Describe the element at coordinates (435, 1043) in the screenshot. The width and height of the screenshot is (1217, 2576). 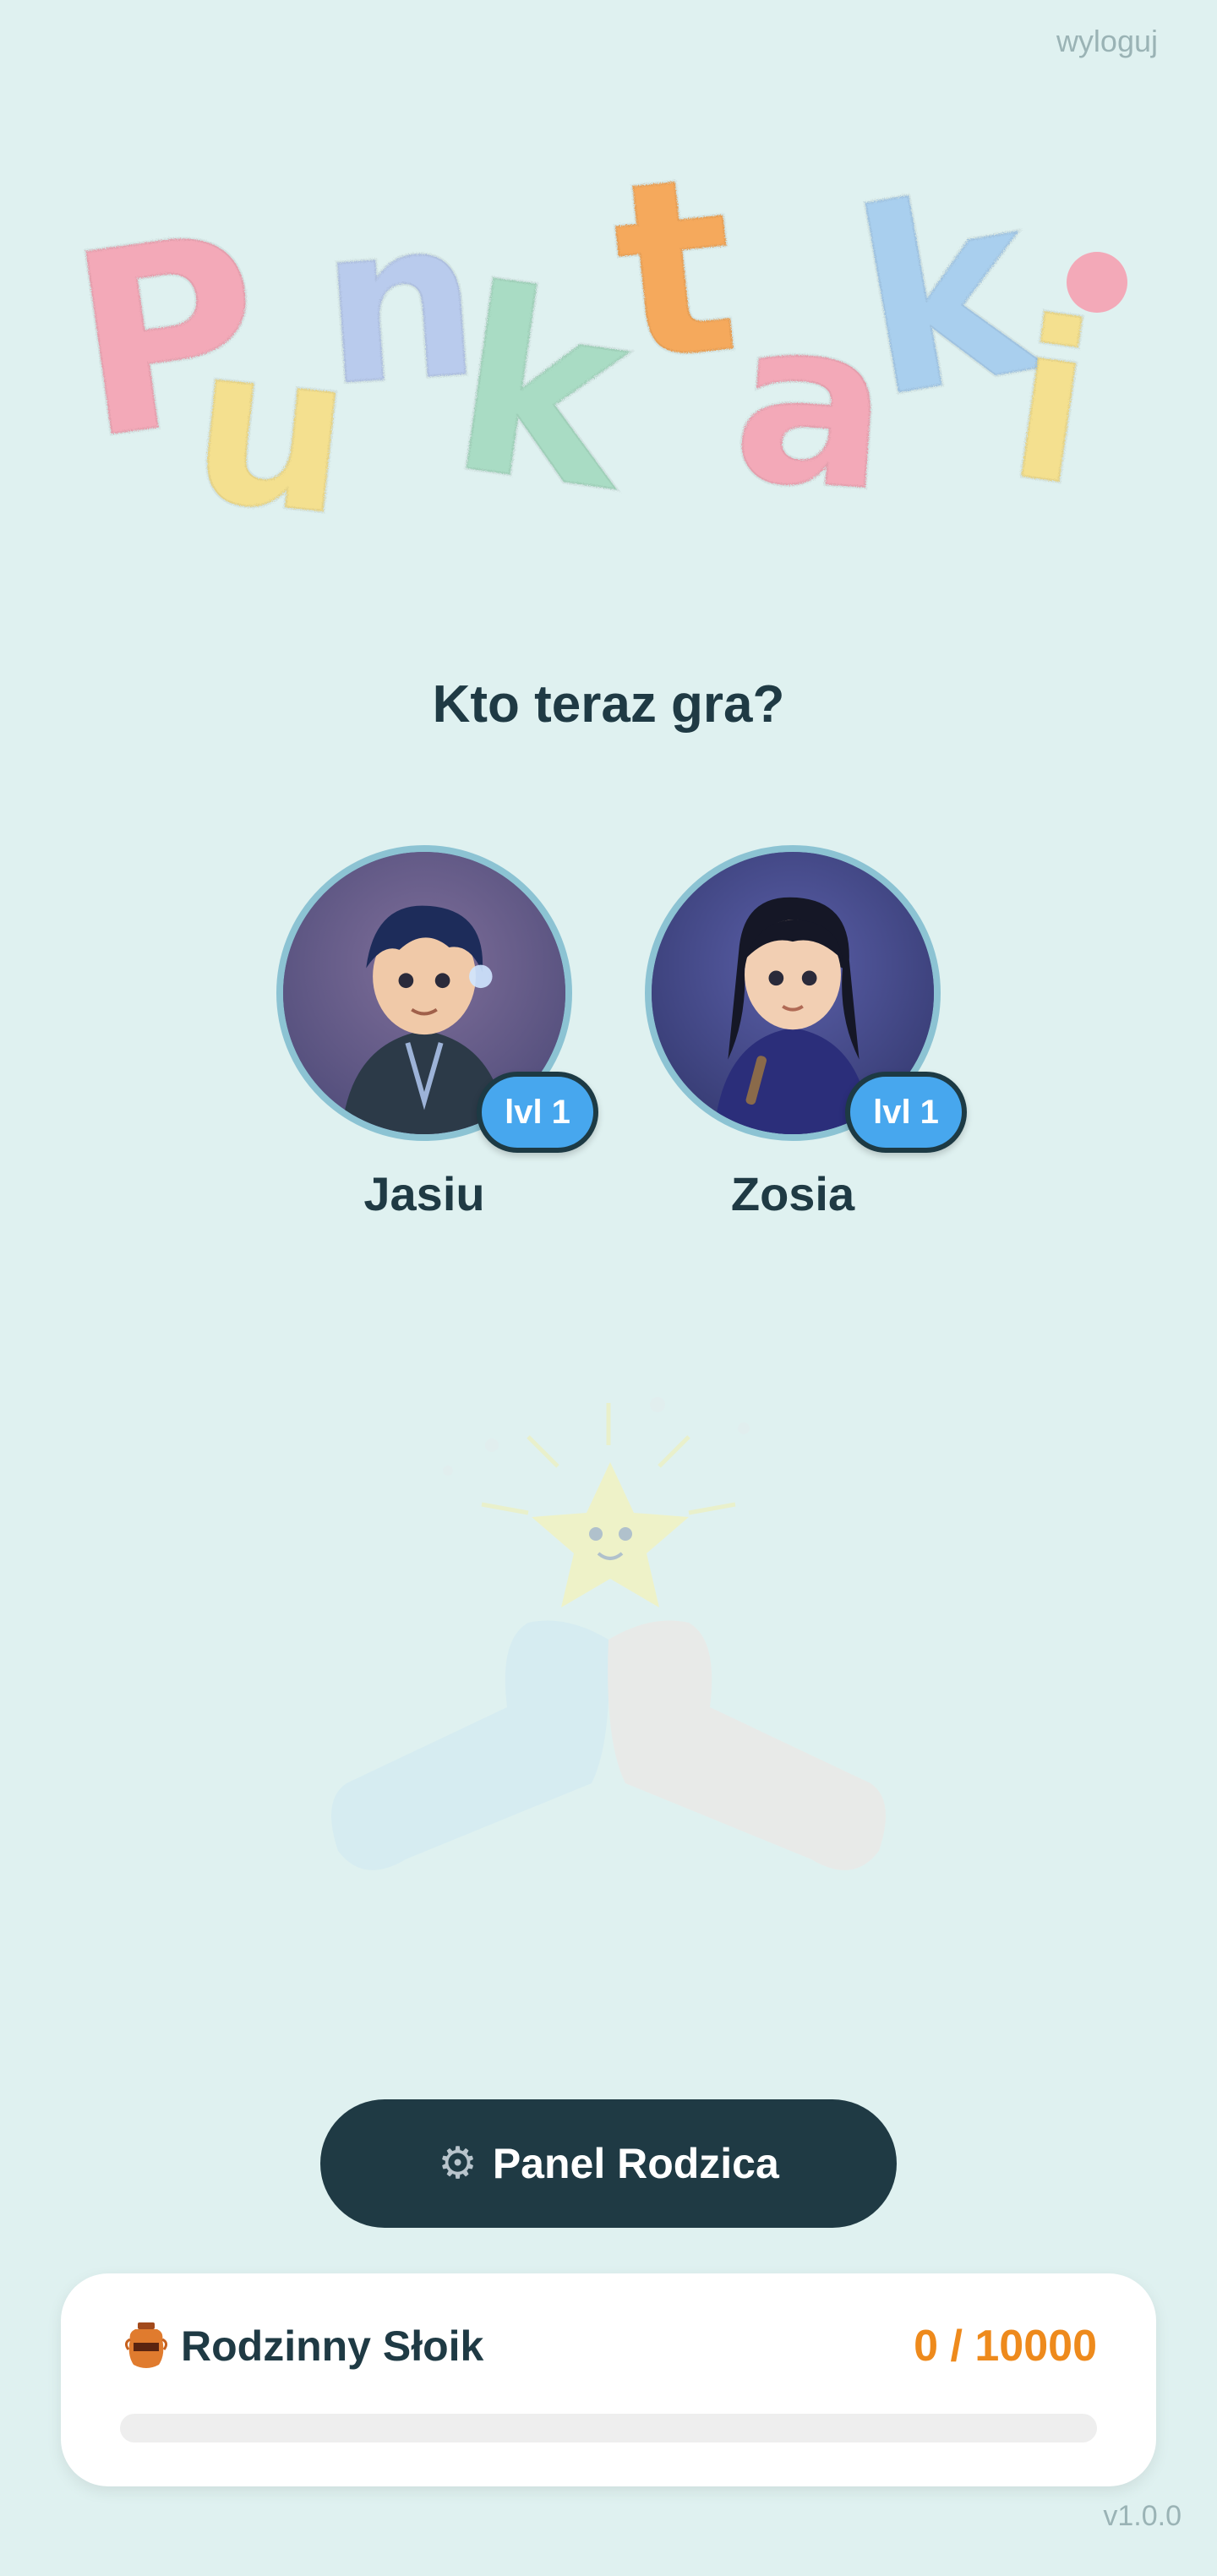
I see `profile-card-jasiu: lvl 1 Jasiu` at that location.